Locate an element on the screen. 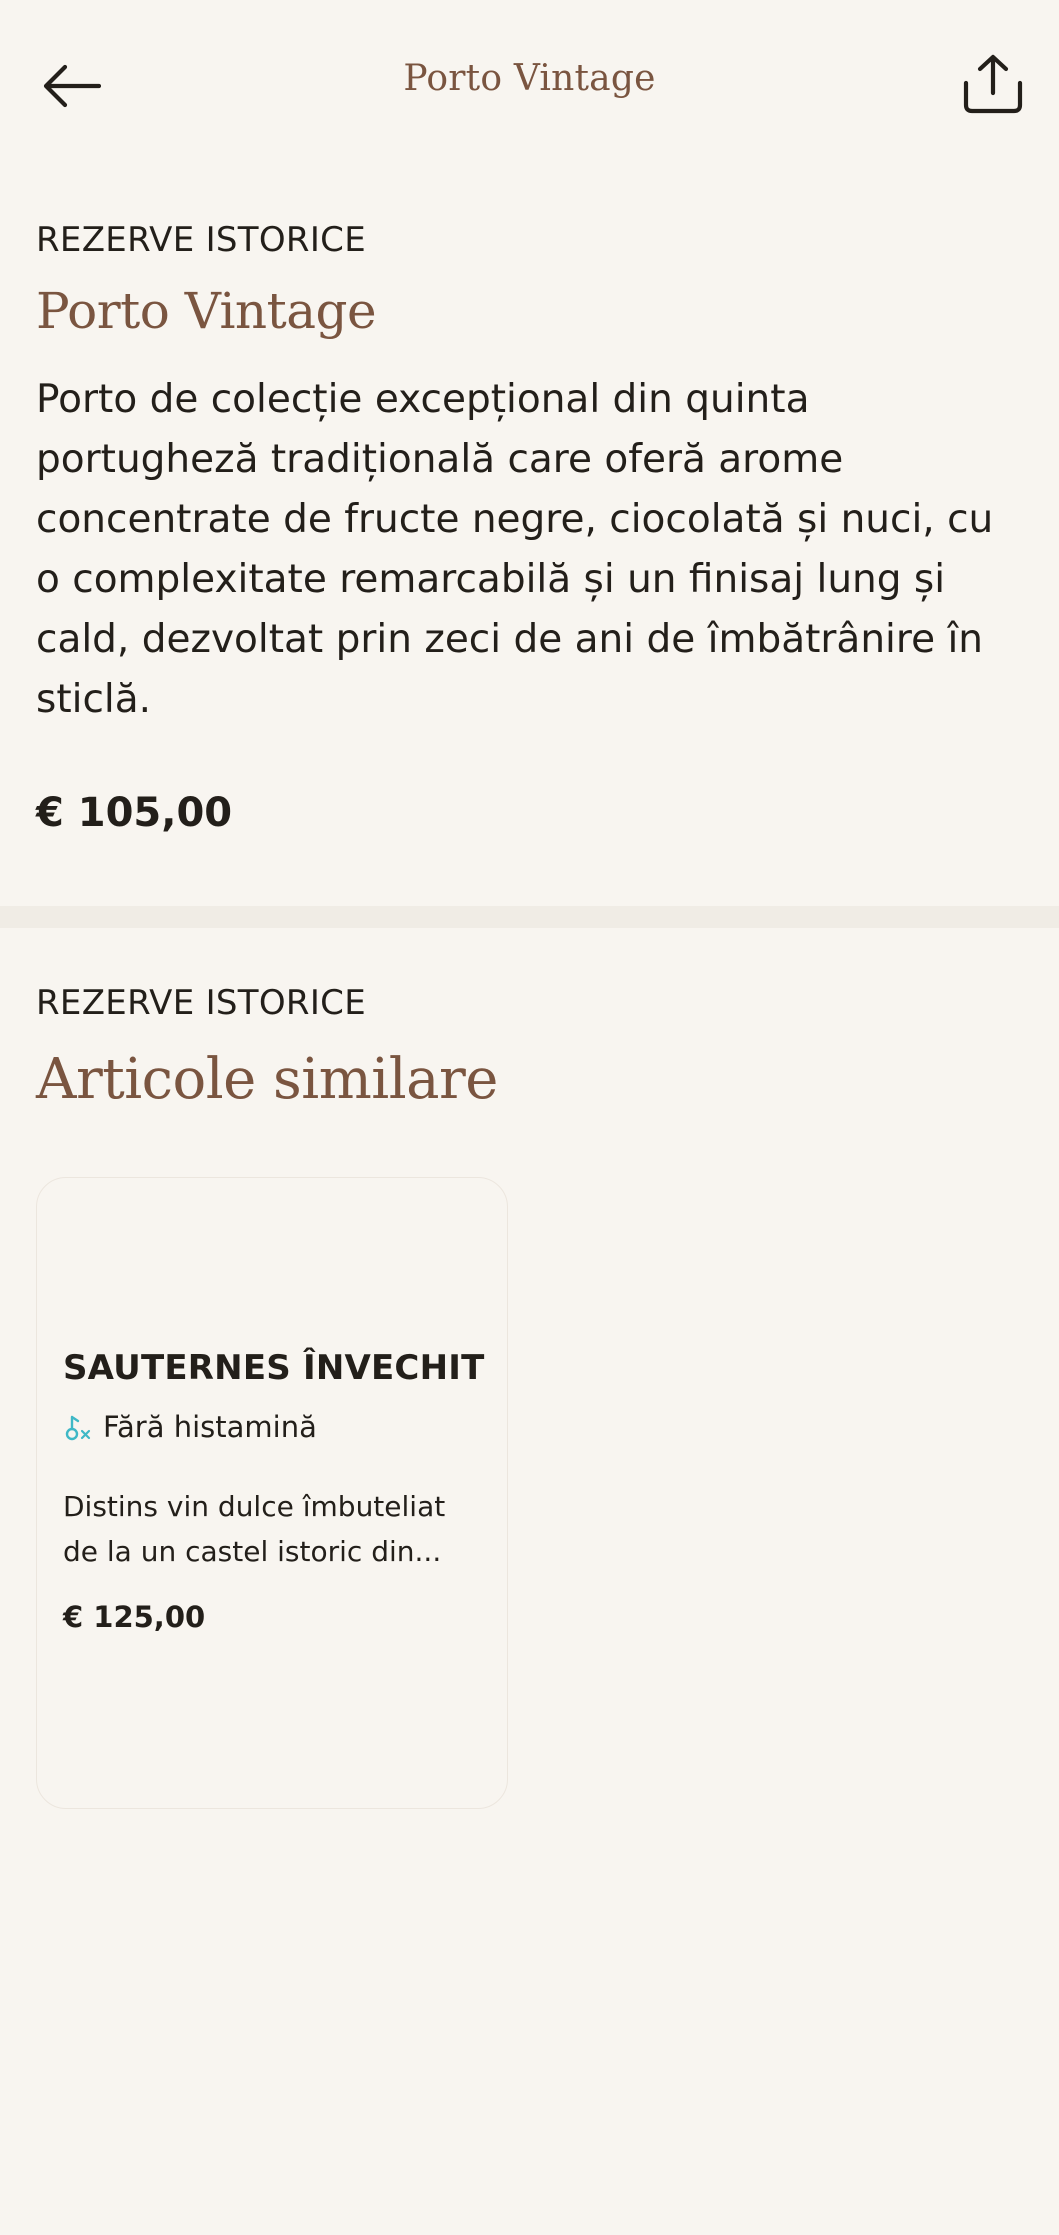 This screenshot has height=2235, width=1059. nav-title: Porto Vintage is located at coordinates (529, 78).